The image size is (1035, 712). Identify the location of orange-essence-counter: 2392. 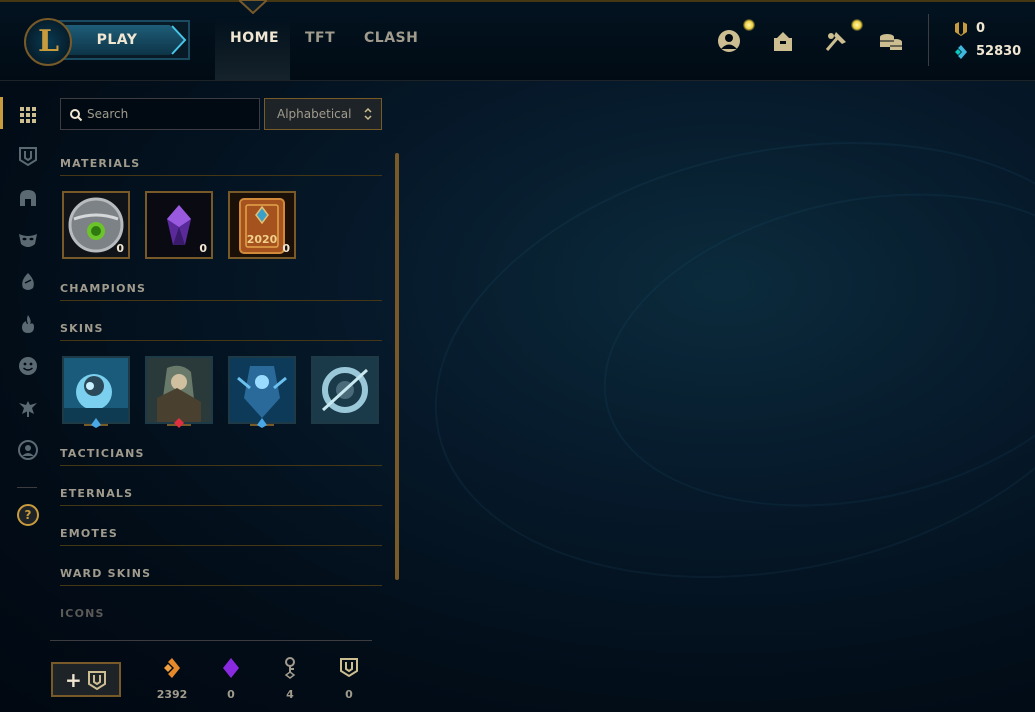
(172, 678).